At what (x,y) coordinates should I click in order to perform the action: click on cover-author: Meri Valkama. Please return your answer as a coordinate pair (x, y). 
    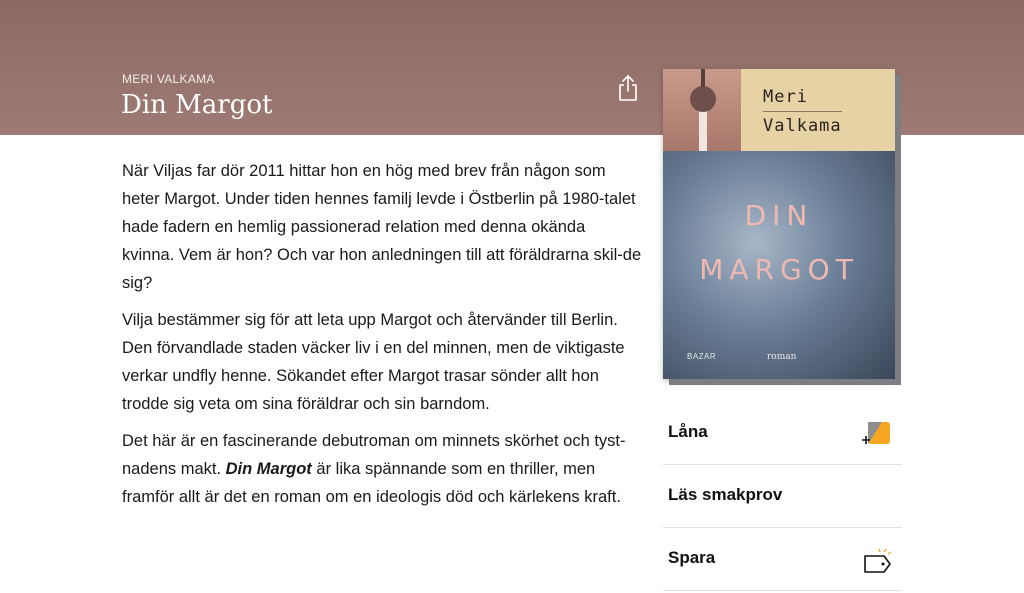
    Looking at the image, I should click on (802, 111).